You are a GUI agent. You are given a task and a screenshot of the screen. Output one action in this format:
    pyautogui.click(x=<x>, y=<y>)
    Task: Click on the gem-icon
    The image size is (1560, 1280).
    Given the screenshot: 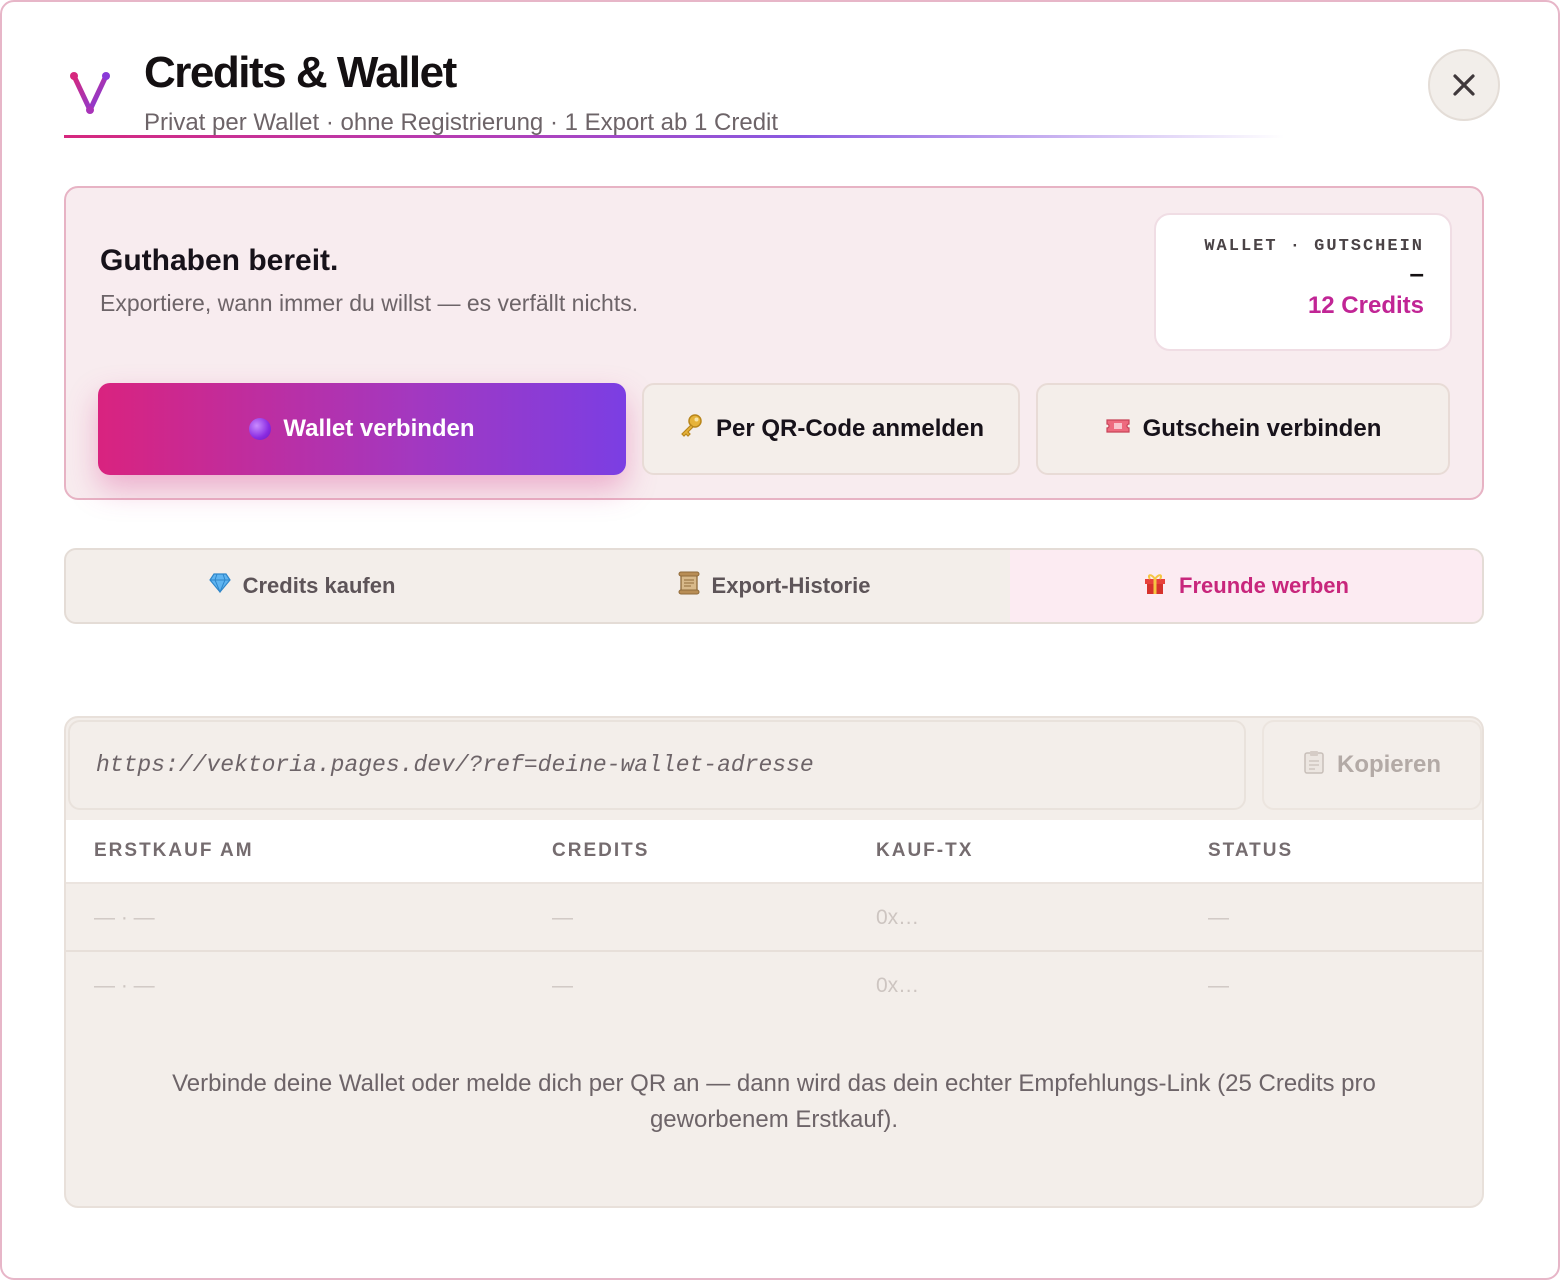 What is the action you would take?
    pyautogui.click(x=219, y=586)
    